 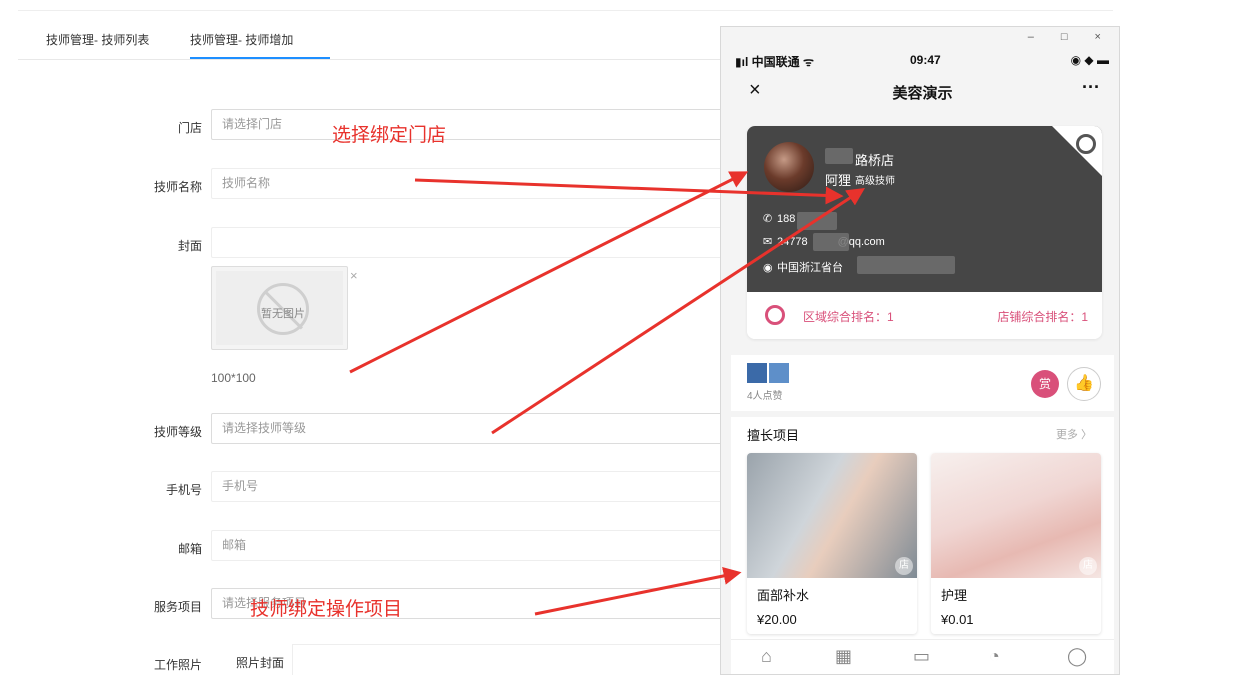 I want to click on card-address-text: 中国浙江省台, so click(x=810, y=268).